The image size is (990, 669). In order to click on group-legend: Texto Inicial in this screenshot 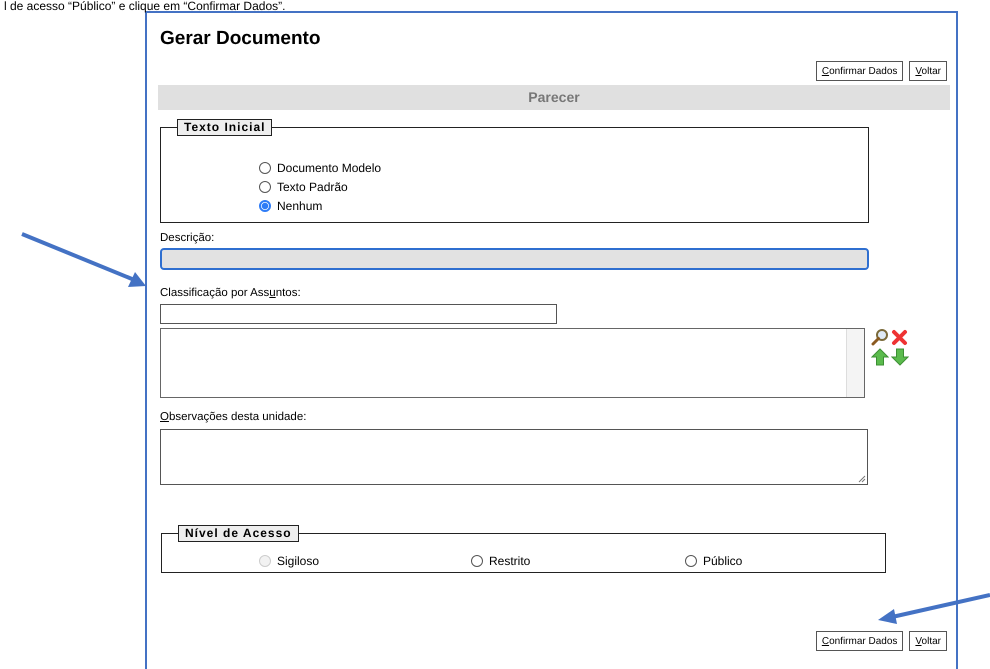, I will do `click(224, 127)`.